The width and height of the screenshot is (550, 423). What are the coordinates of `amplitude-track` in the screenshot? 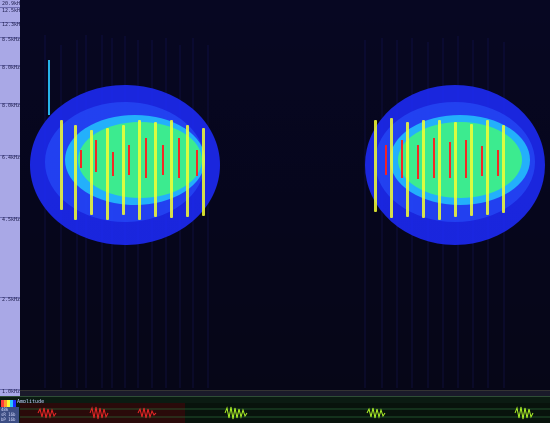 It's located at (285, 413).